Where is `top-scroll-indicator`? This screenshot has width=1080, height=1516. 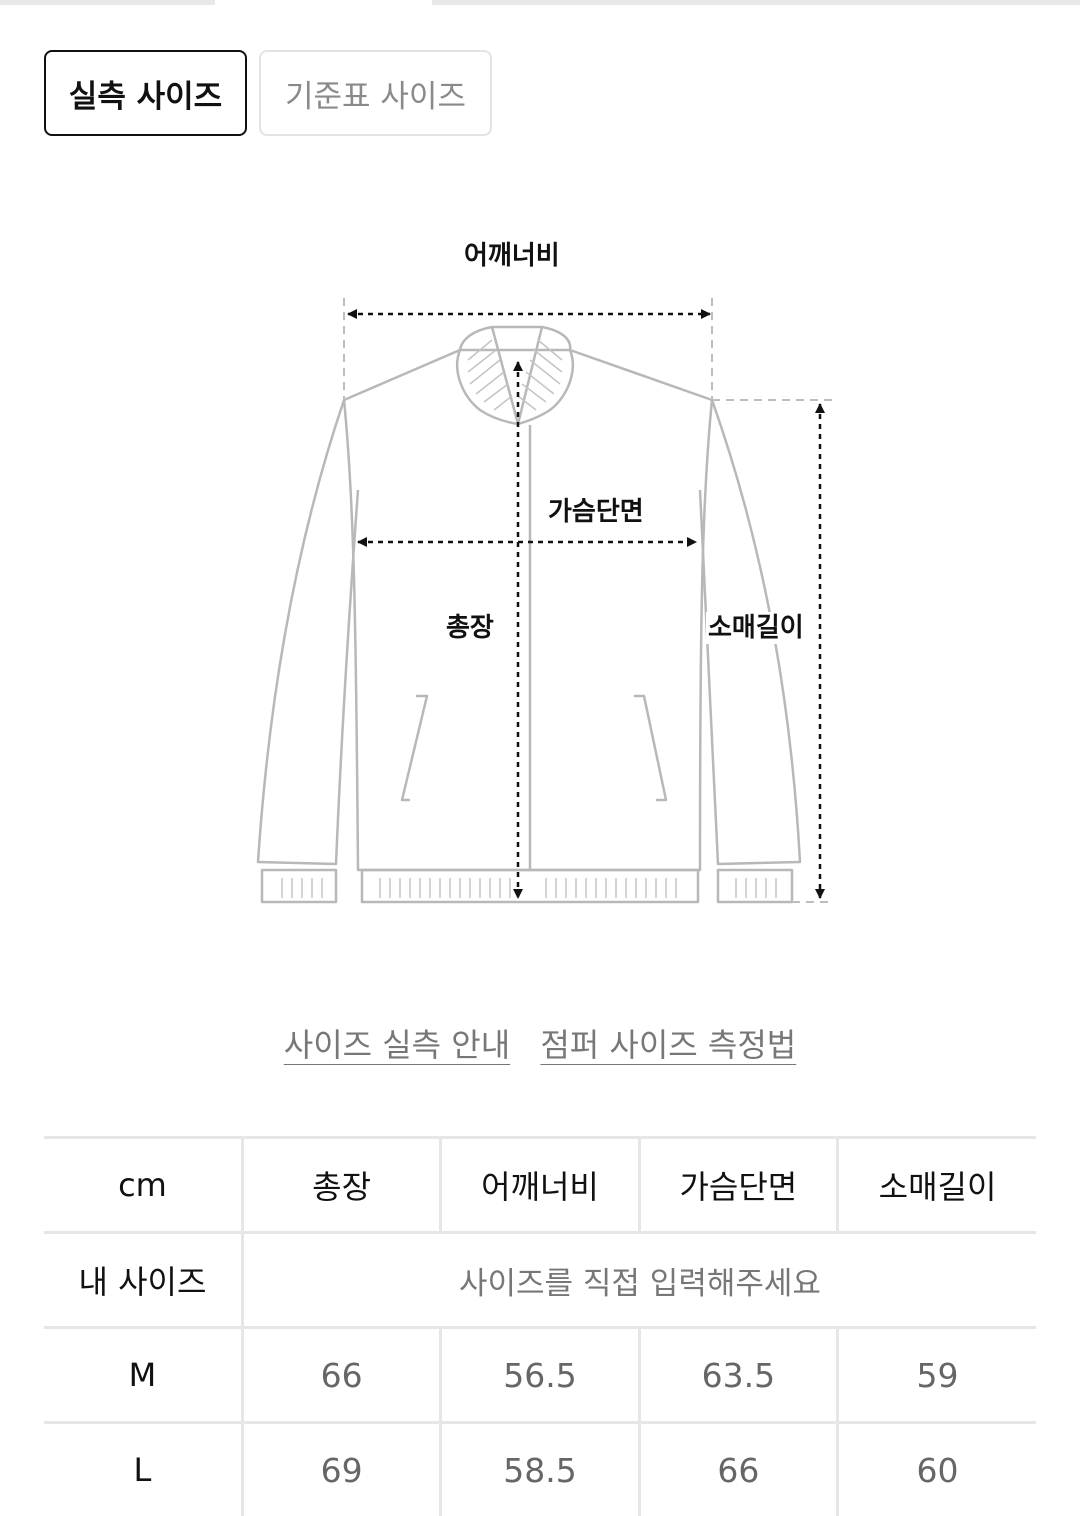
top-scroll-indicator is located at coordinates (540, 3).